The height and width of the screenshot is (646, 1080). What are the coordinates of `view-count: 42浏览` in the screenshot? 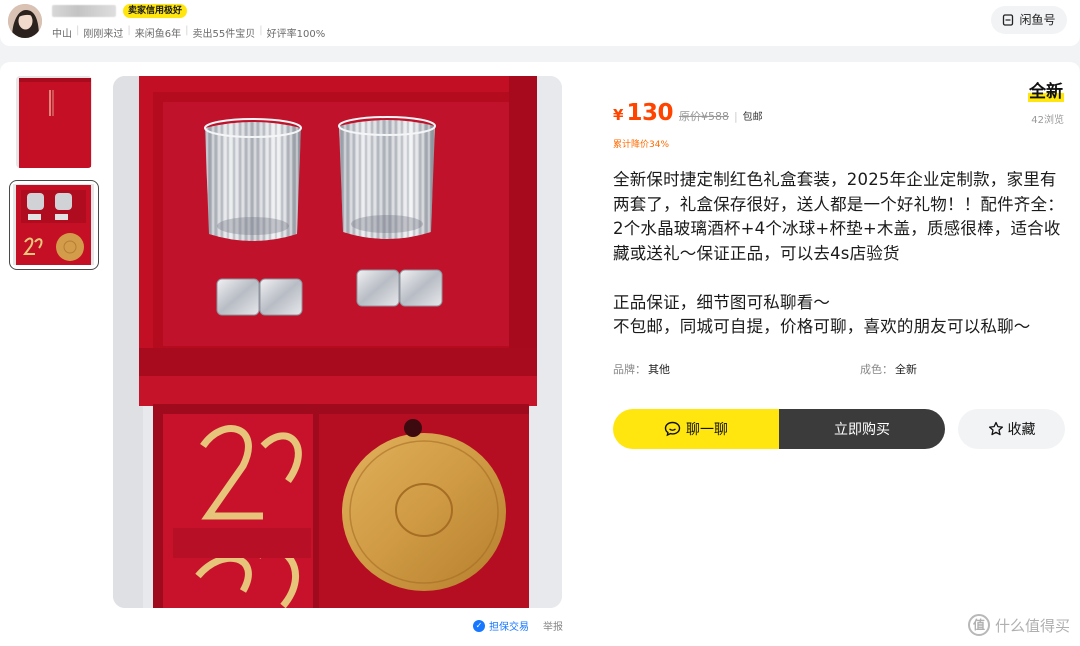 It's located at (1047, 120).